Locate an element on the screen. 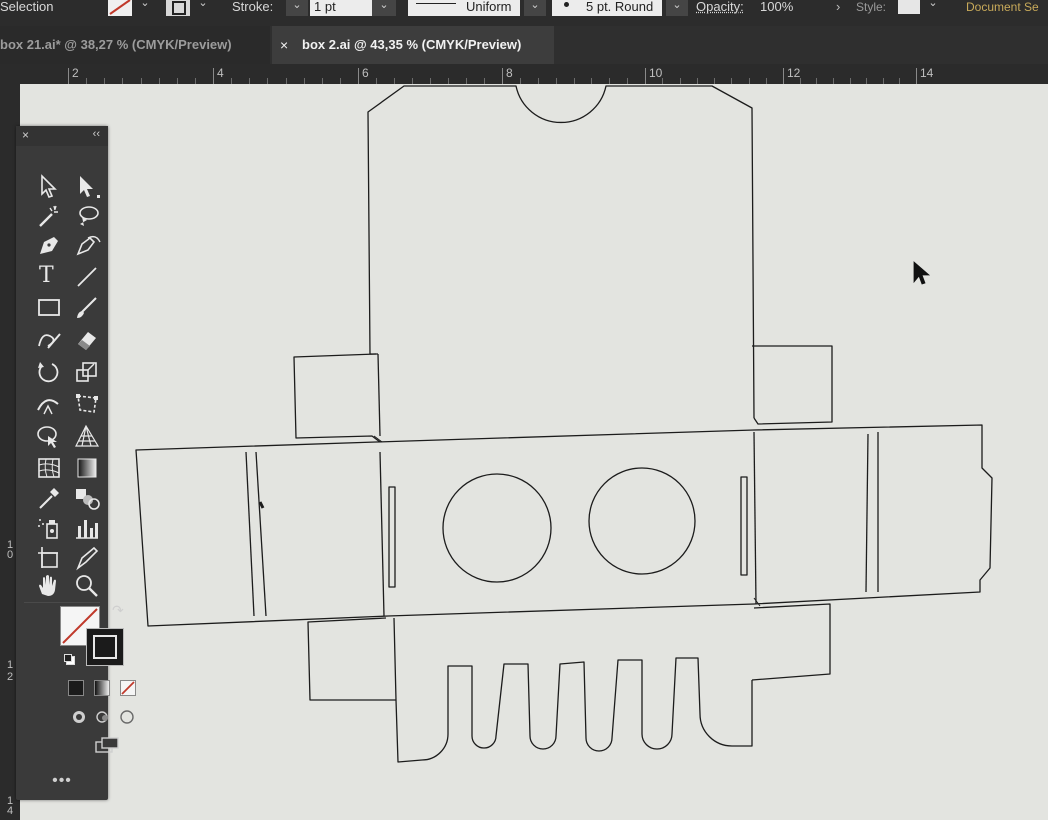 Image resolution: width=1048 pixels, height=820 pixels. eraser-tool is located at coordinates (87, 340).